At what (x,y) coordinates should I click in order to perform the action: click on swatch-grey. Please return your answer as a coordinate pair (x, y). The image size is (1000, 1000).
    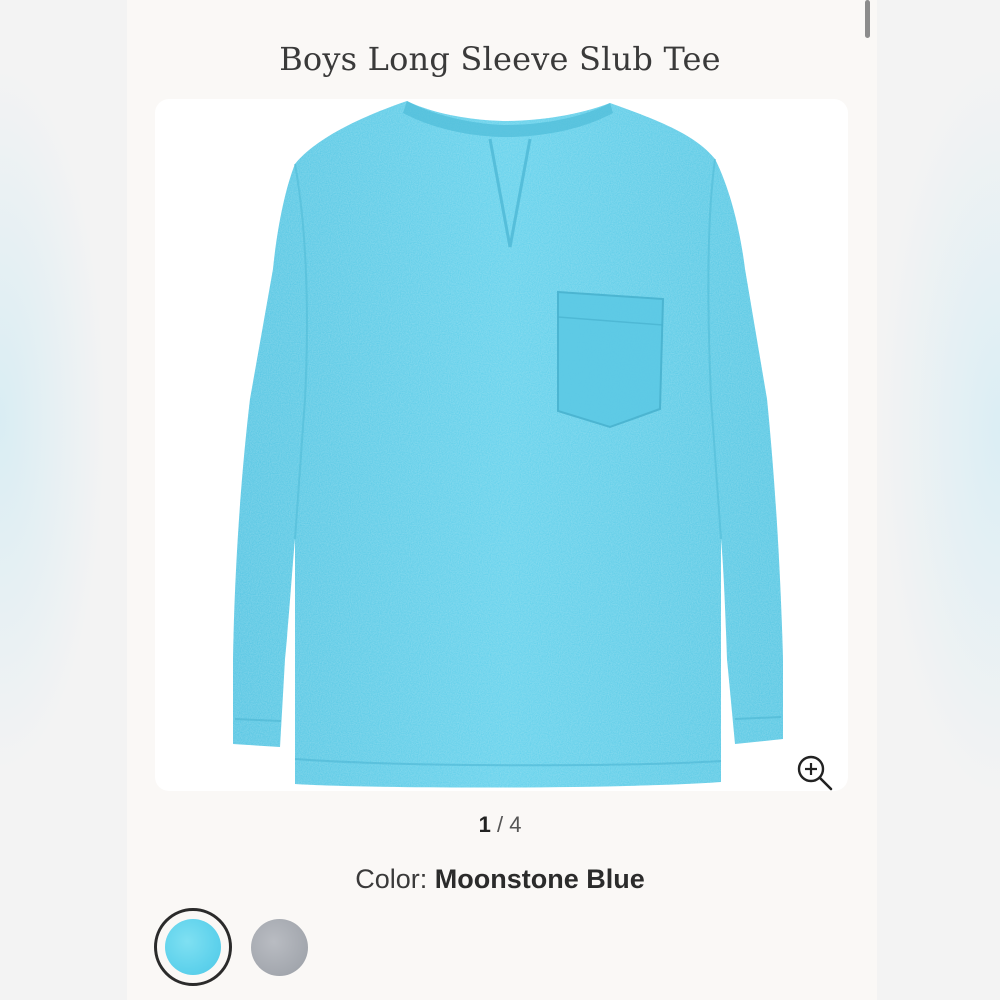
    Looking at the image, I should click on (279, 947).